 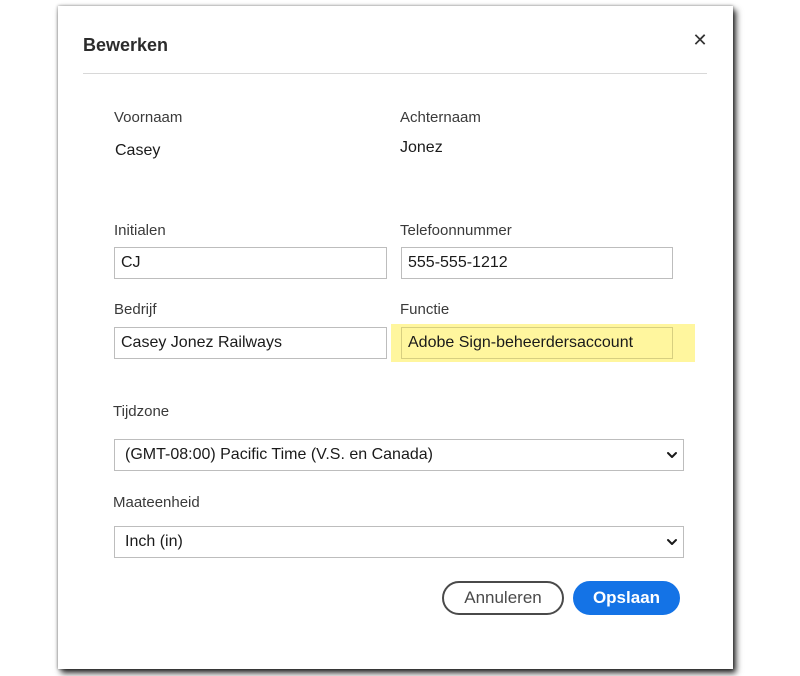 I want to click on job-title-label: Functie, so click(x=425, y=309).